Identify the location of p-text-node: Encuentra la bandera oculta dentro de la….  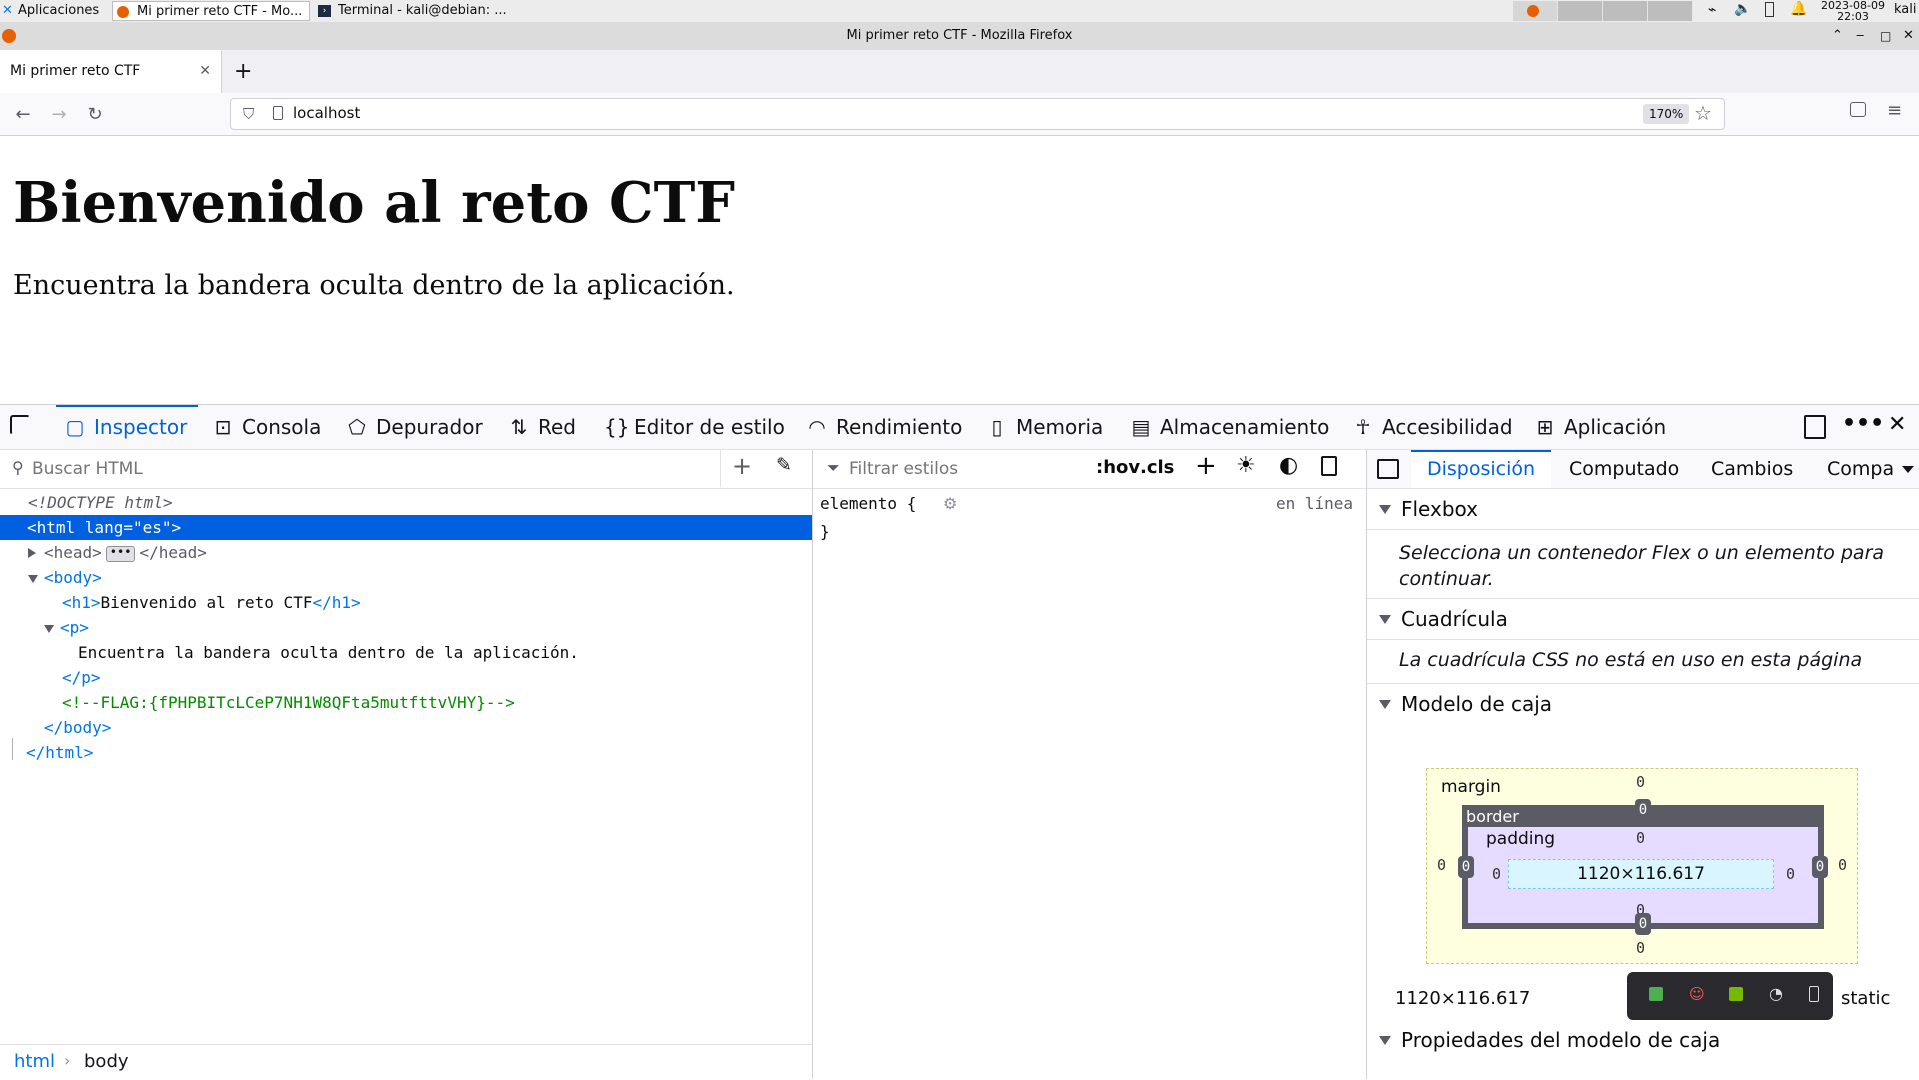
(328, 652).